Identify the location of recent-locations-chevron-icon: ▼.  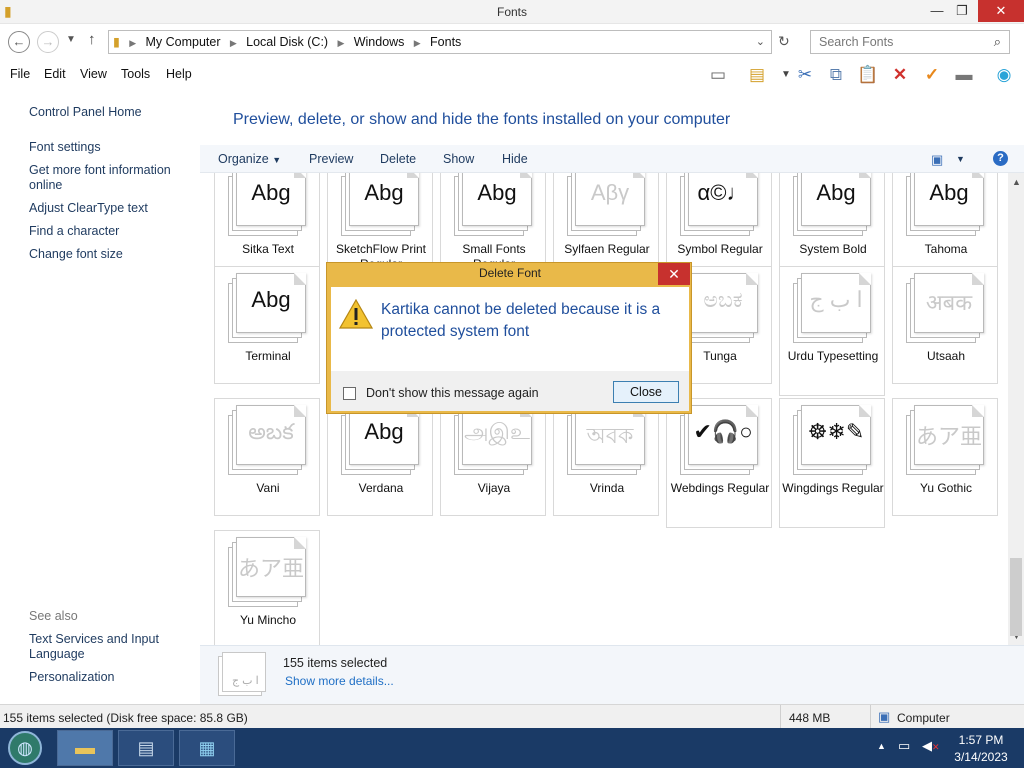
(71, 39).